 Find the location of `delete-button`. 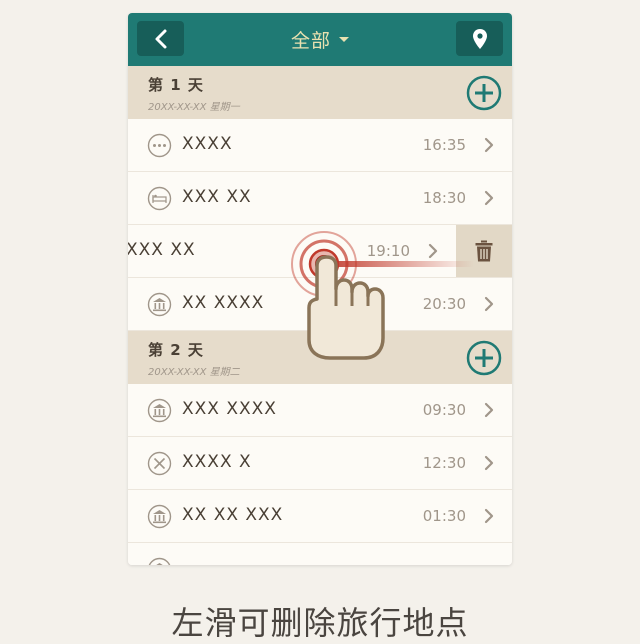

delete-button is located at coordinates (484, 251).